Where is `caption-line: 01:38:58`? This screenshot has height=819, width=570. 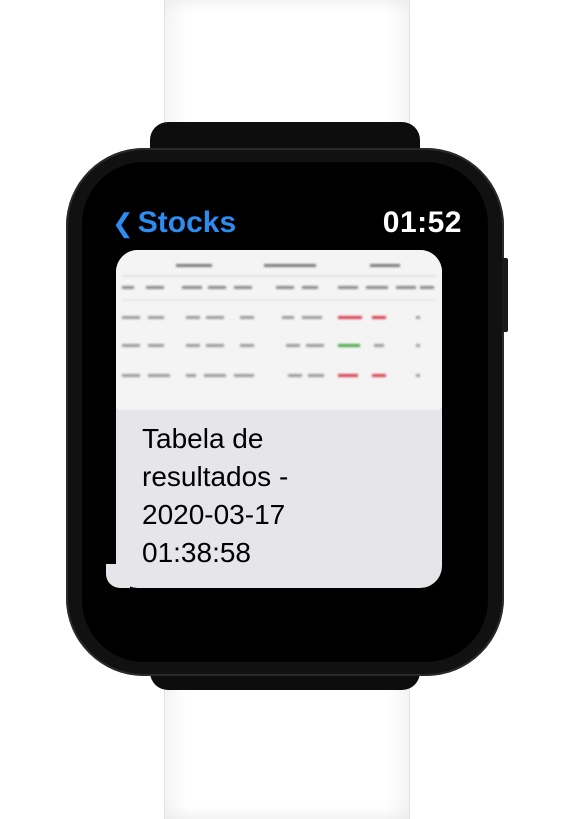 caption-line: 01:38:58 is located at coordinates (196, 552).